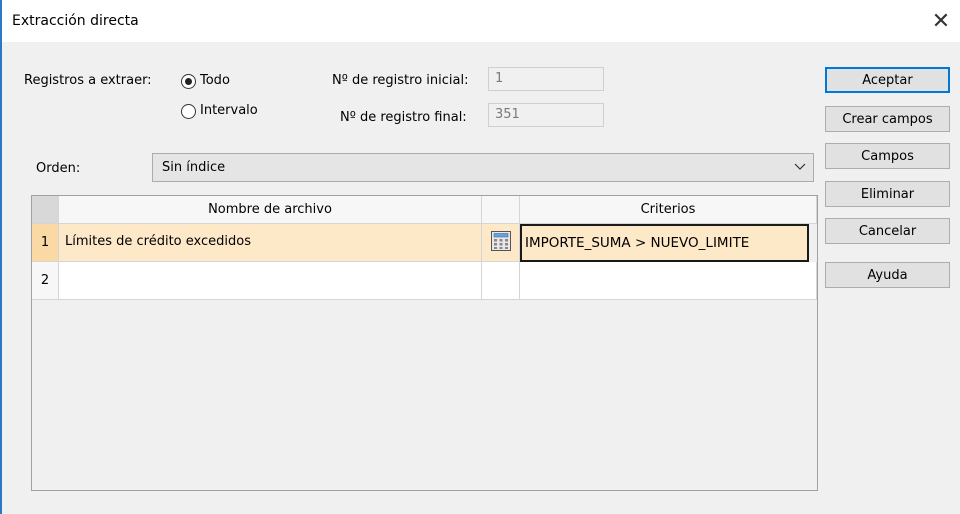 The width and height of the screenshot is (960, 514). What do you see at coordinates (887, 275) in the screenshot?
I see `help-button: Ayuda` at bounding box center [887, 275].